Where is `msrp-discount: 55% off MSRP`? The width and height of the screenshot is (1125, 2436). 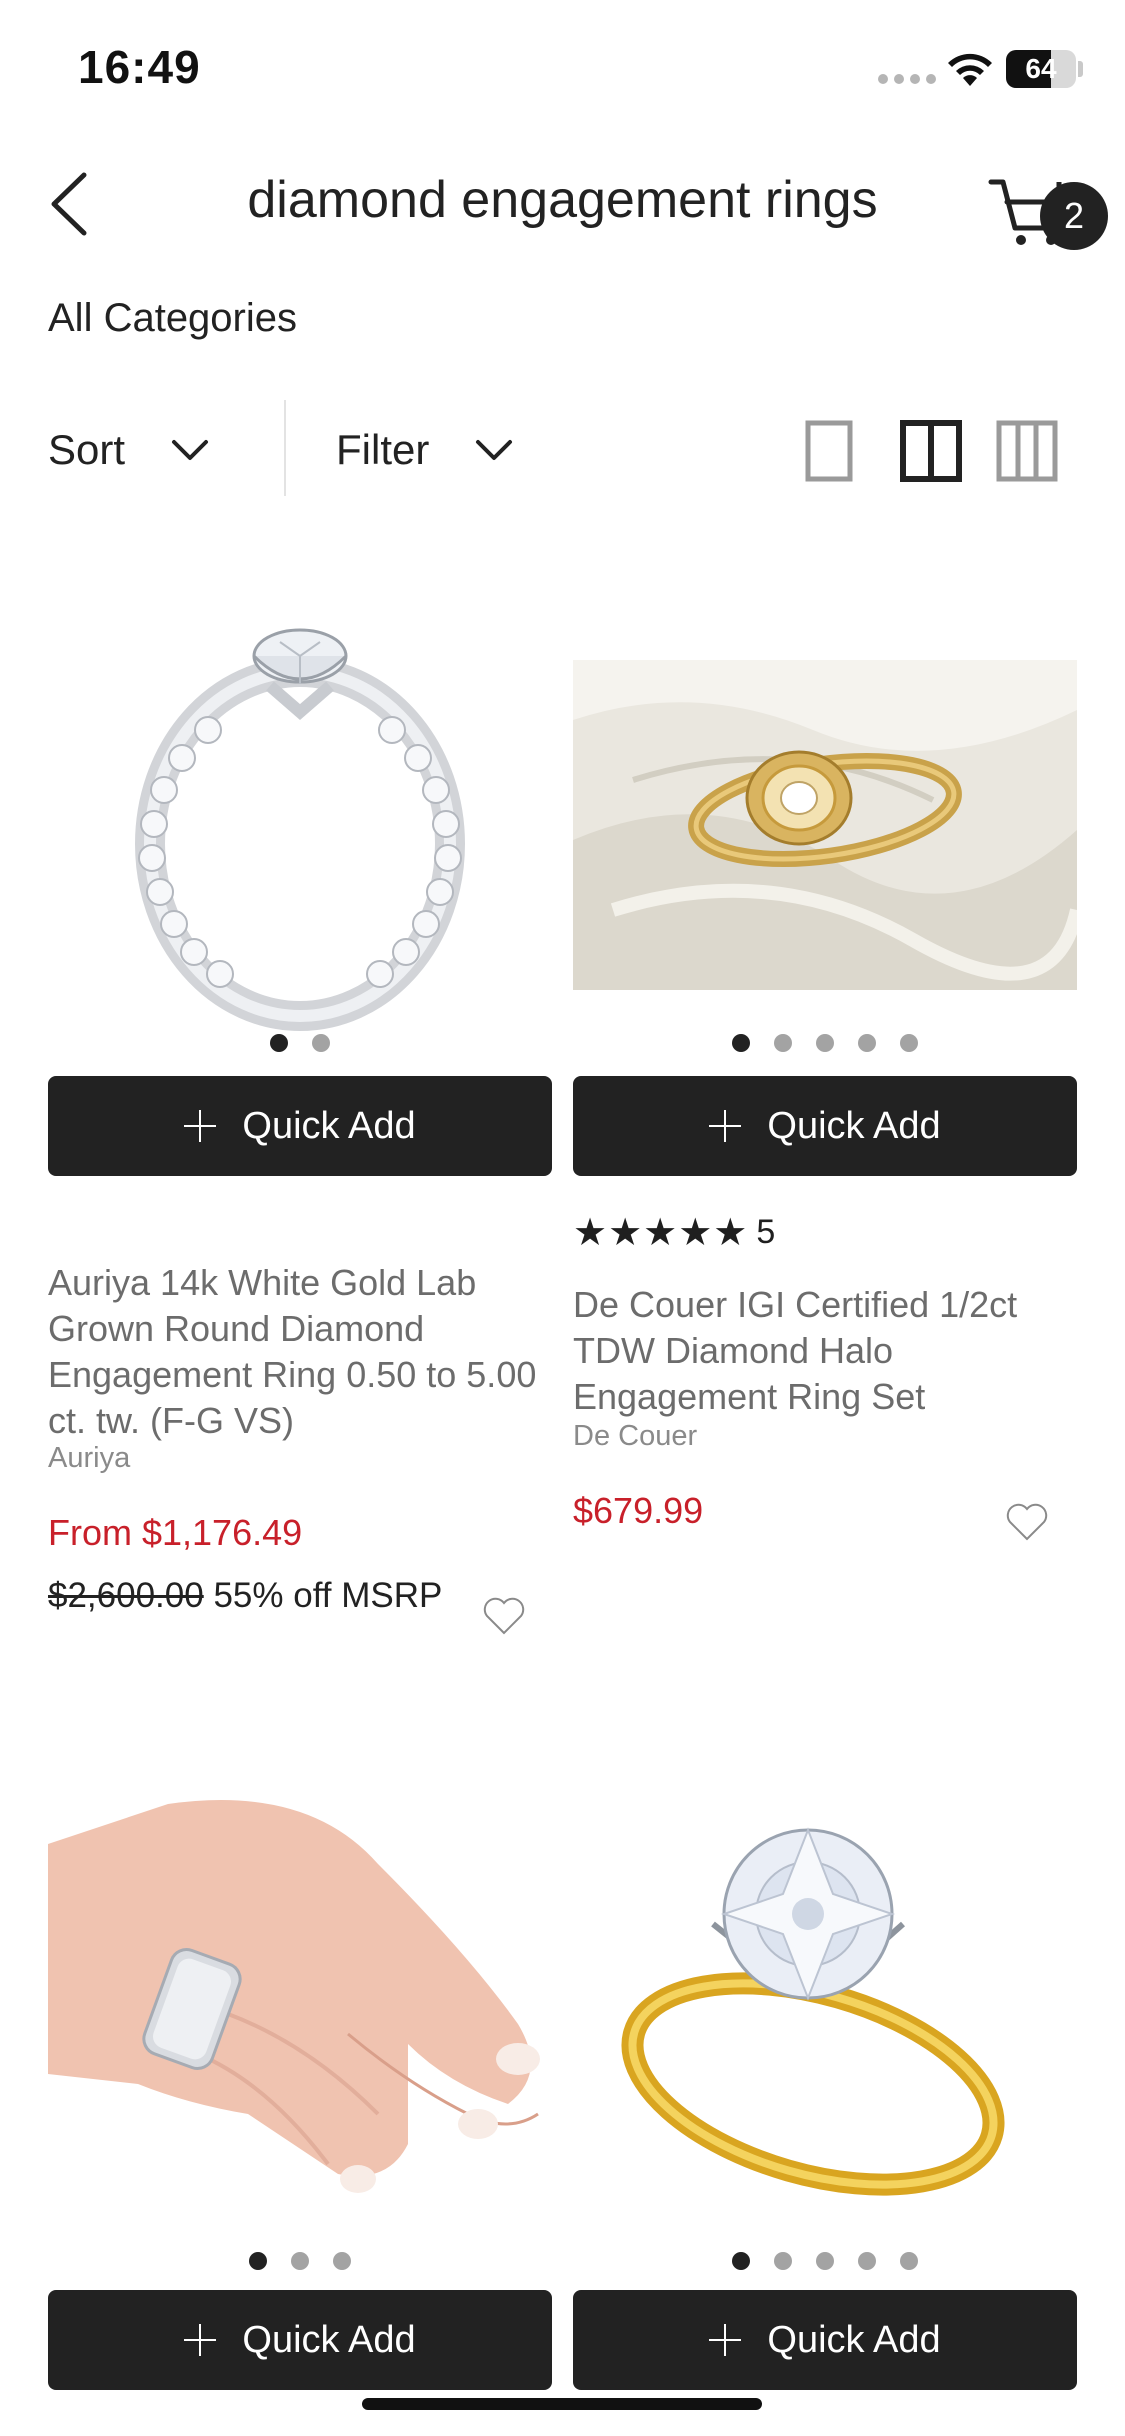
msrp-discount: 55% off MSRP is located at coordinates (328, 1595).